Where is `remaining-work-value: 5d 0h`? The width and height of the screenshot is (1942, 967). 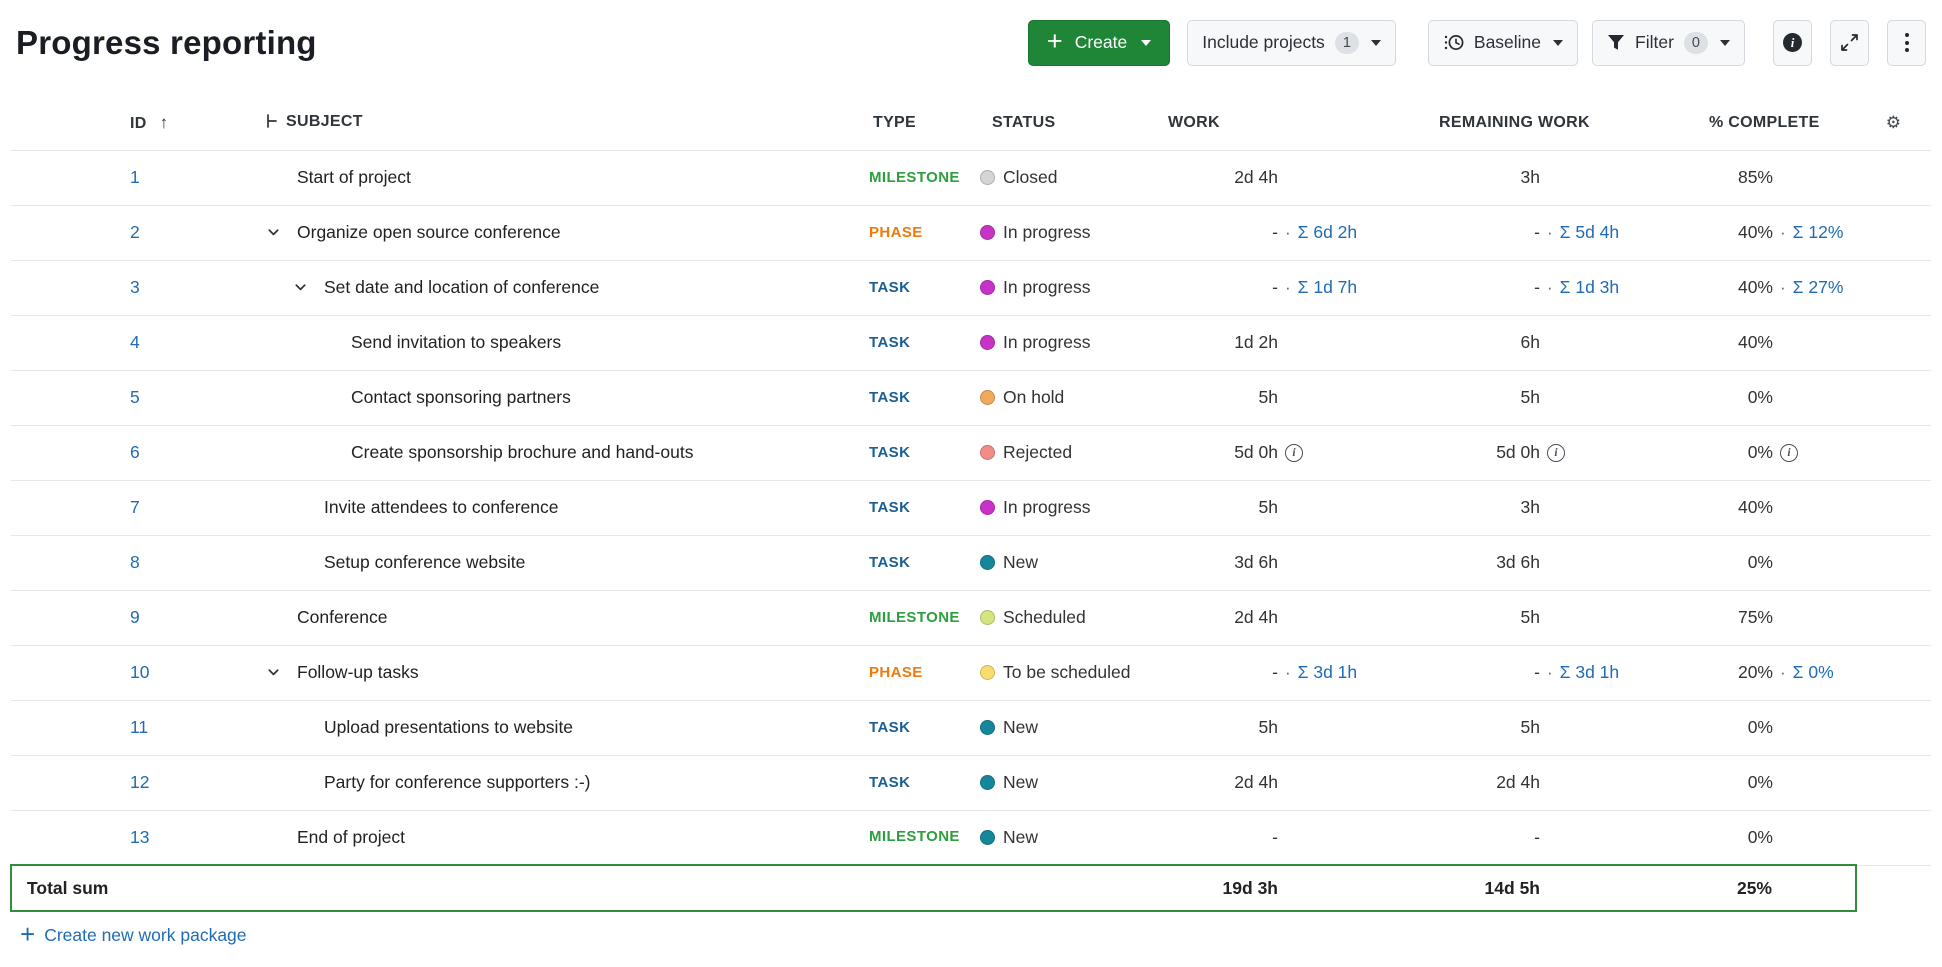 remaining-work-value: 5d 0h is located at coordinates (1465, 452).